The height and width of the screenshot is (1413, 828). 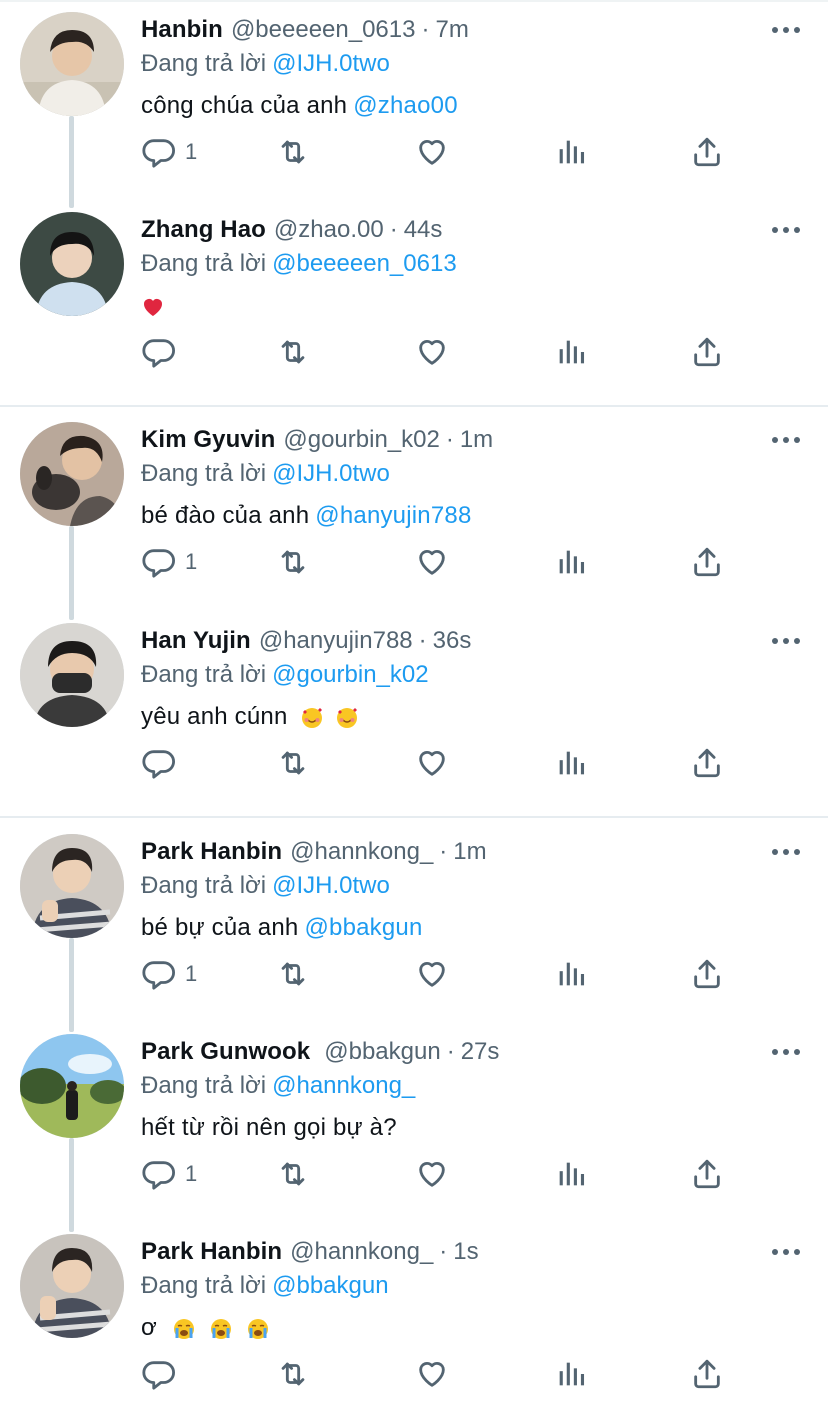 What do you see at coordinates (330, 1285) in the screenshot?
I see `reply-to-mention: @bbakgun` at bounding box center [330, 1285].